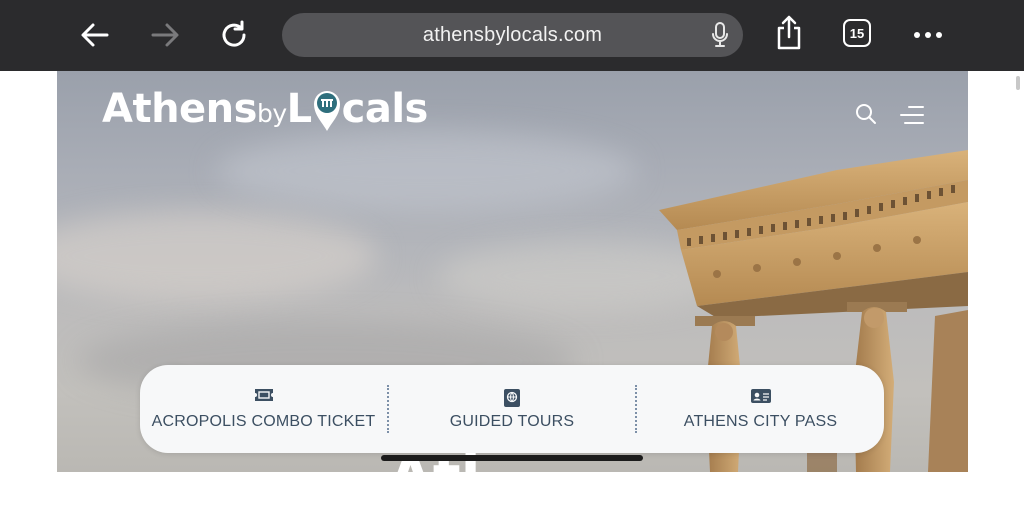 This screenshot has height=511, width=1024. I want to click on site-logo: AthensbyL cals, so click(265, 109).